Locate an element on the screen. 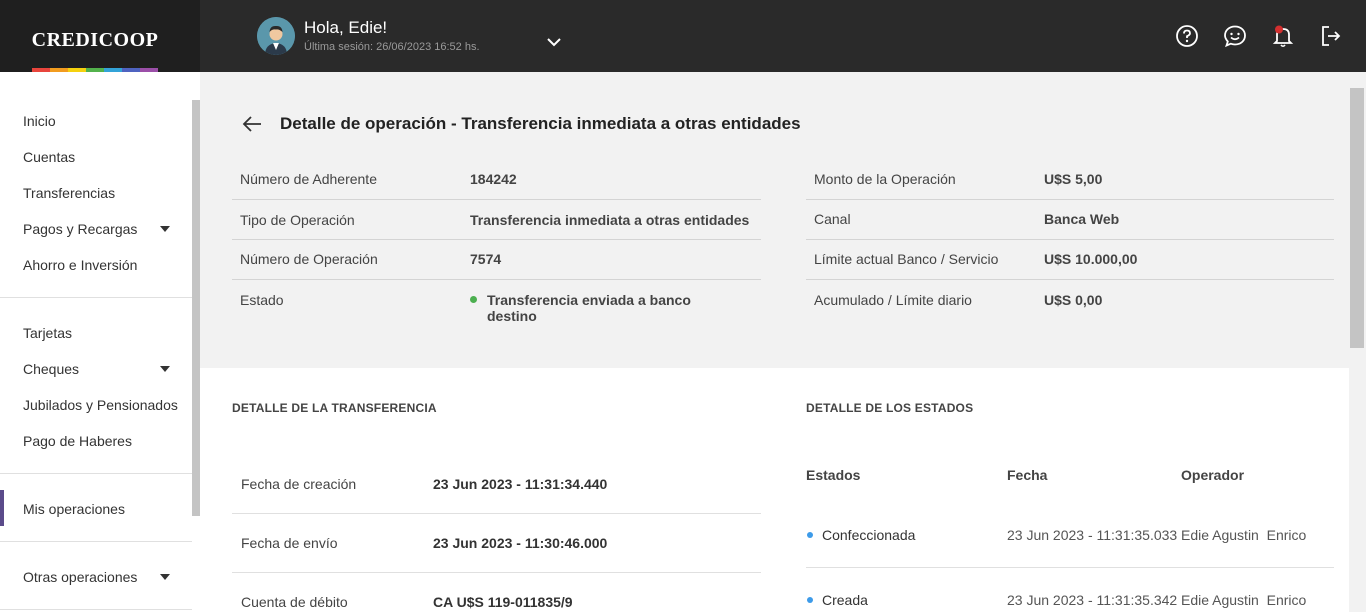 The height and width of the screenshot is (612, 1366). sidebar-item-cuentas: Cuentas is located at coordinates (49, 157).